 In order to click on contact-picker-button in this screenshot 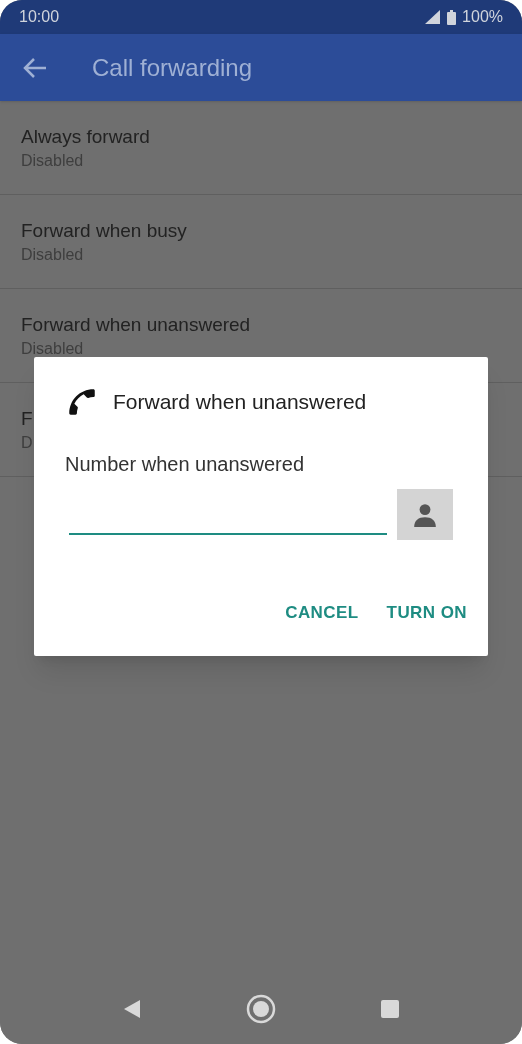, I will do `click(425, 514)`.